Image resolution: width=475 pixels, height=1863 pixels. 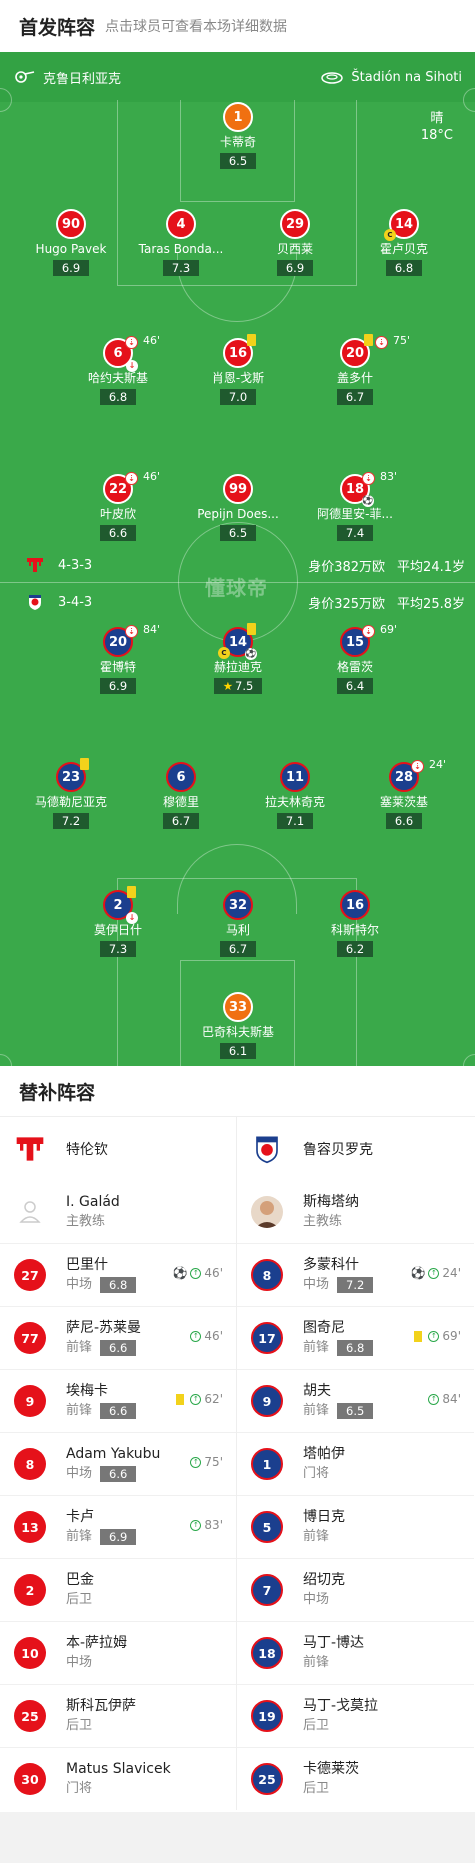 What do you see at coordinates (316, 1788) in the screenshot?
I see `sub-player-position: 后卫` at bounding box center [316, 1788].